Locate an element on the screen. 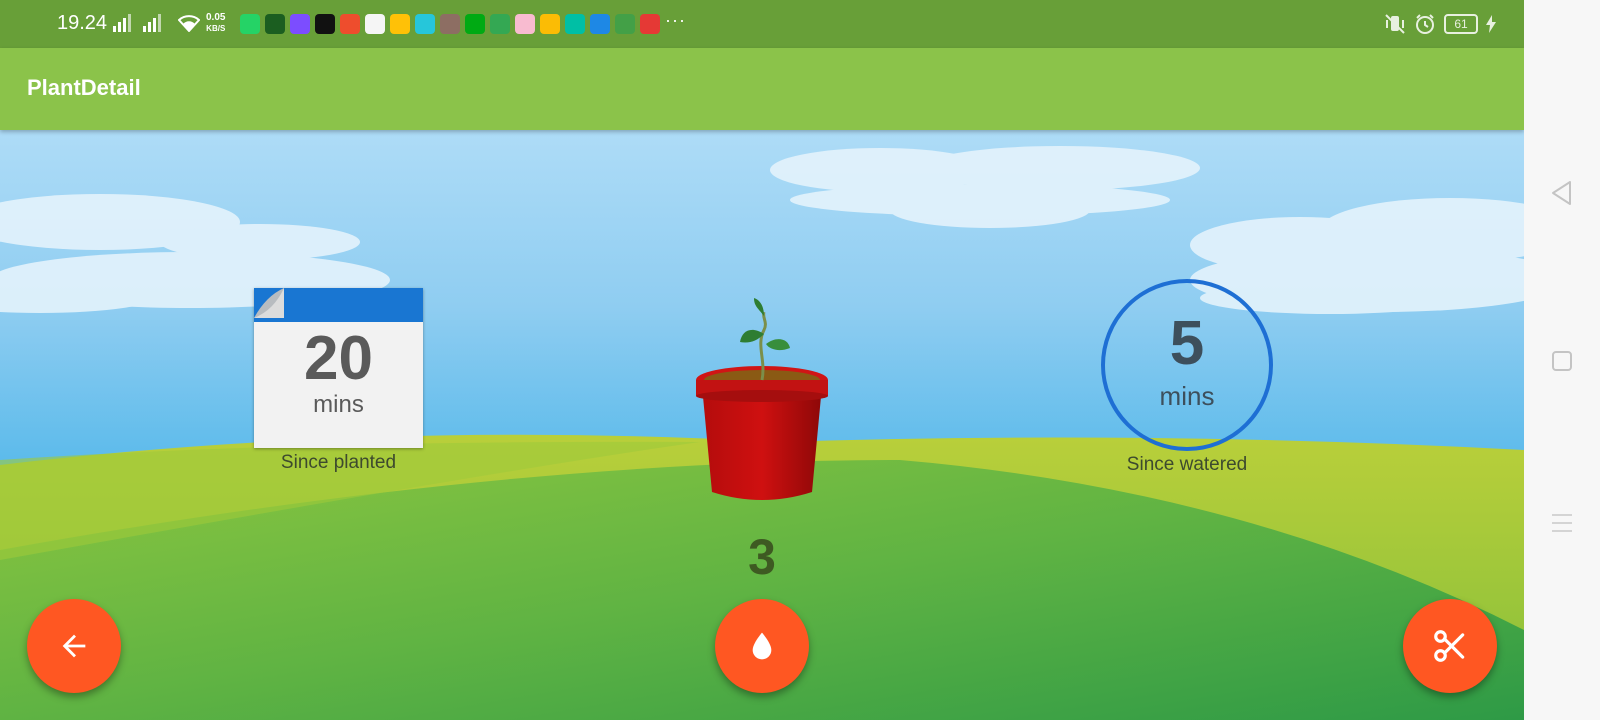 This screenshot has height=720, width=1600. red-app-icon is located at coordinates (650, 24).